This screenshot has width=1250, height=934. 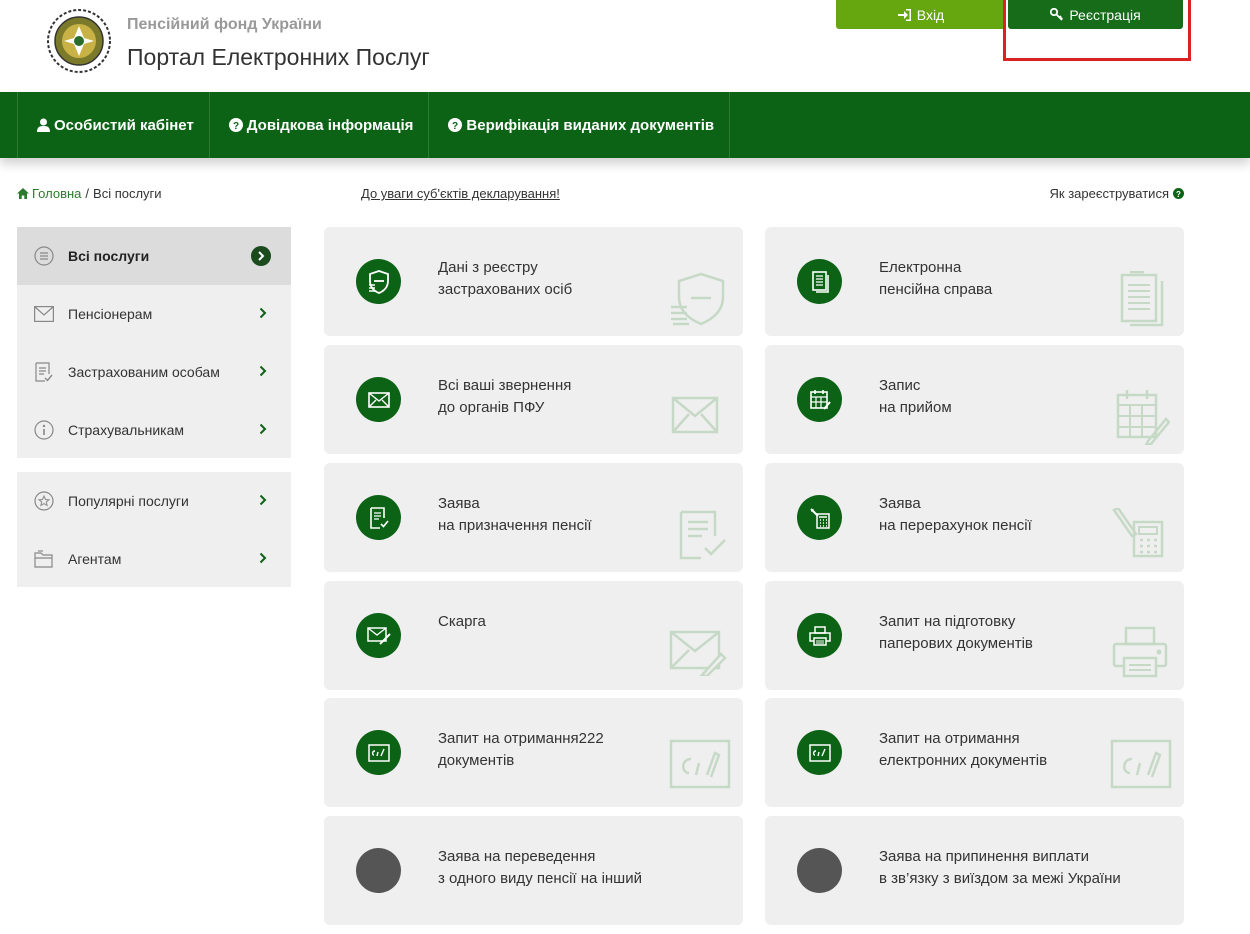 I want to click on nav-personal-cabinet: Особистий кабінет, so click(x=113, y=125).